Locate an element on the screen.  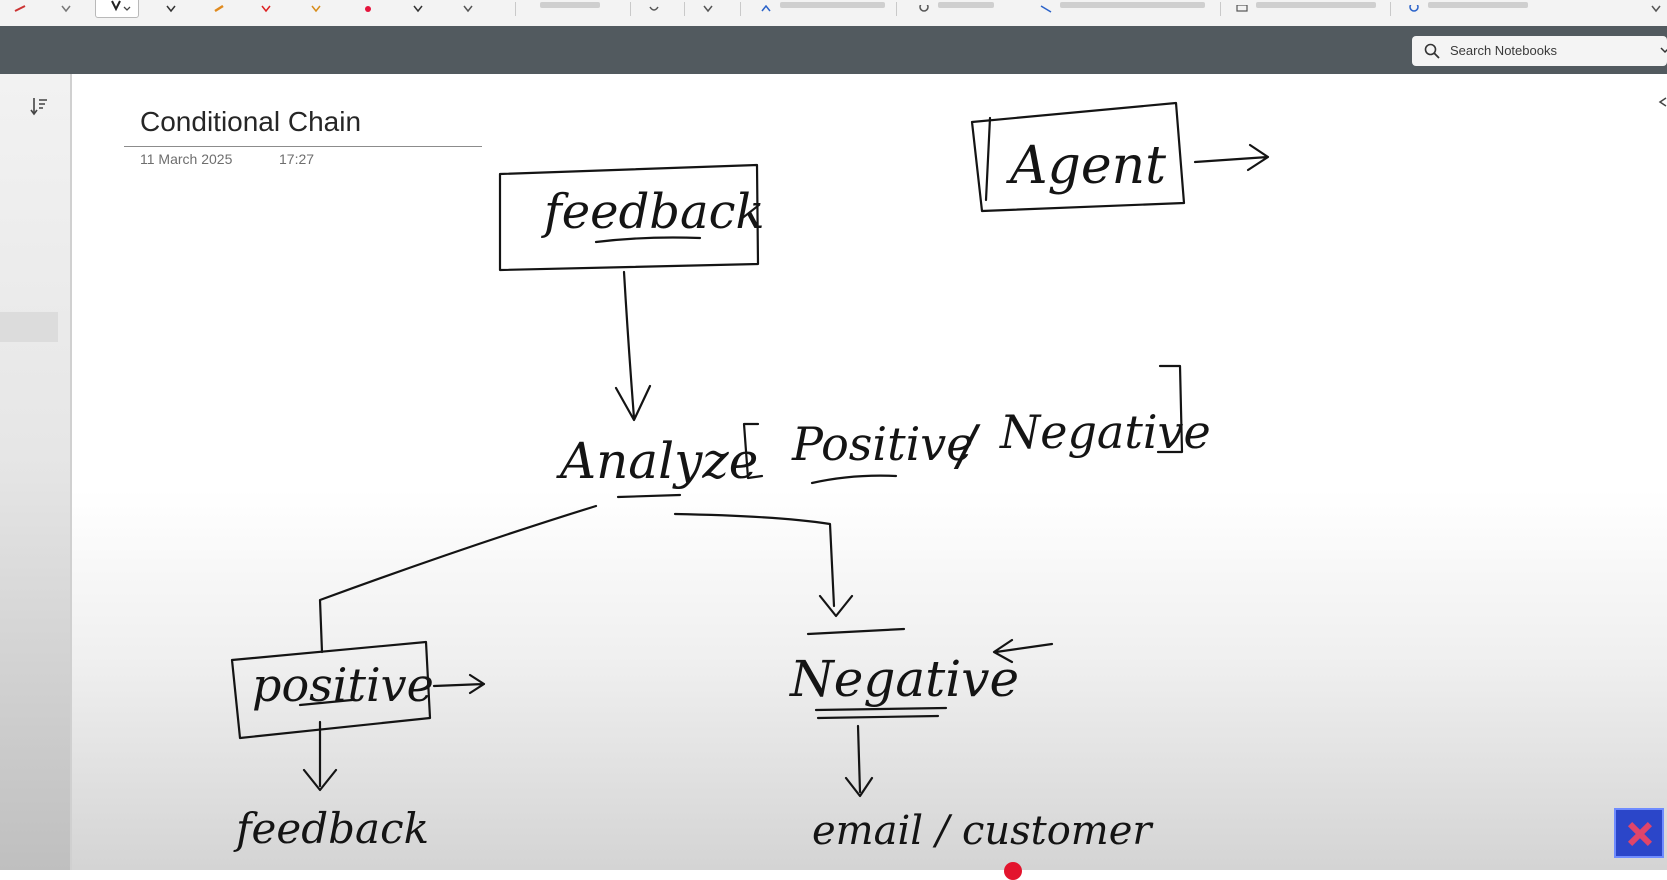
branch-to-positive is located at coordinates (458, 579).